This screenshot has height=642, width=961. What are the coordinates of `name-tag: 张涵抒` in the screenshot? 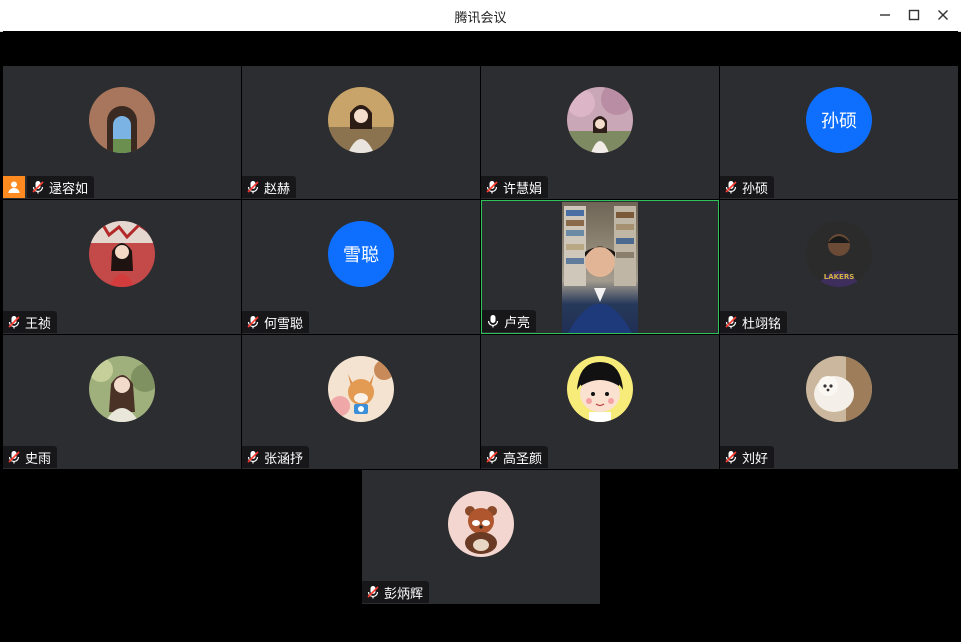 It's located at (276, 457).